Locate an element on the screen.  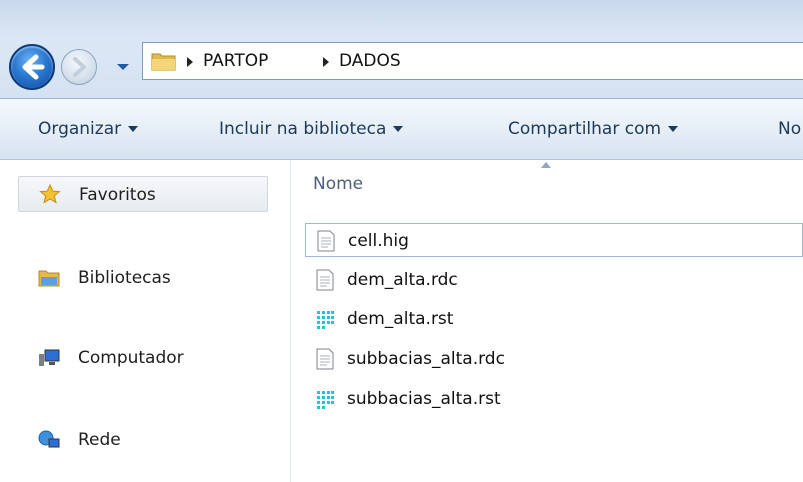
folder-icon is located at coordinates (163, 62).